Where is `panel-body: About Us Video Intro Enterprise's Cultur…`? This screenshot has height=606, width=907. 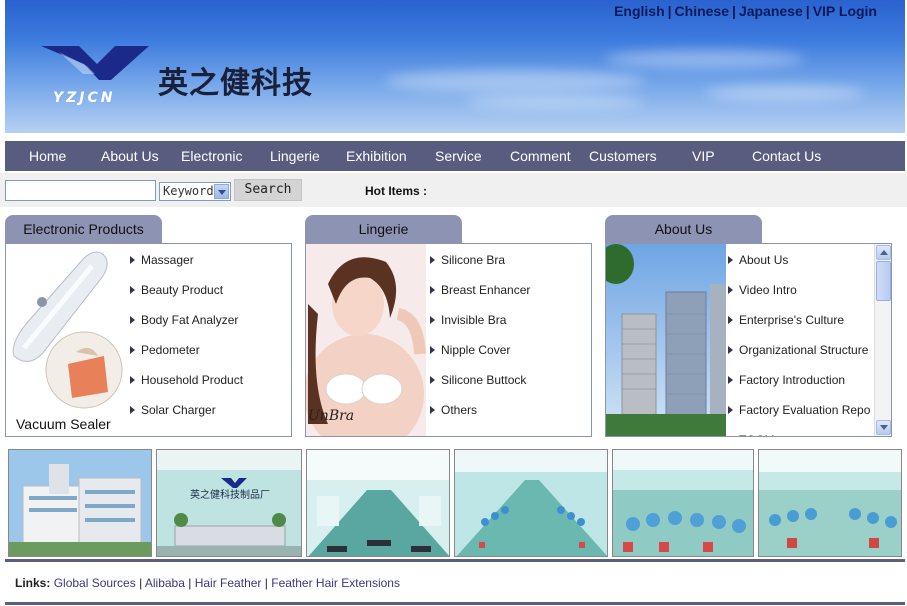 panel-body: About Us Video Intro Enterprise's Cultur… is located at coordinates (748, 340).